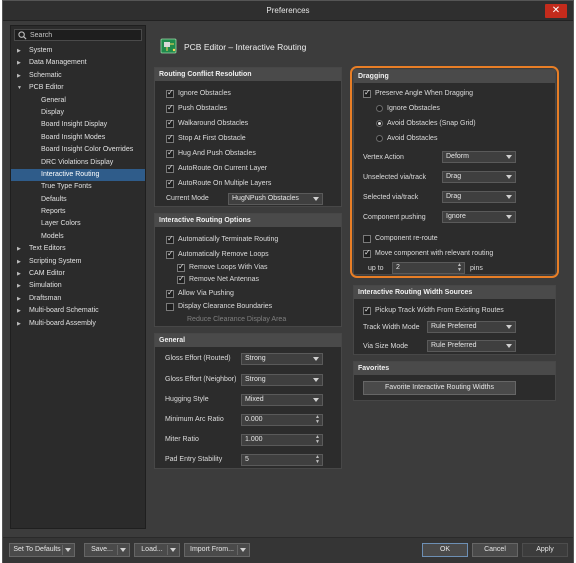 This screenshot has width=576, height=563. I want to click on tree-item-interactive-routing: Interactive Routing, so click(78, 175).